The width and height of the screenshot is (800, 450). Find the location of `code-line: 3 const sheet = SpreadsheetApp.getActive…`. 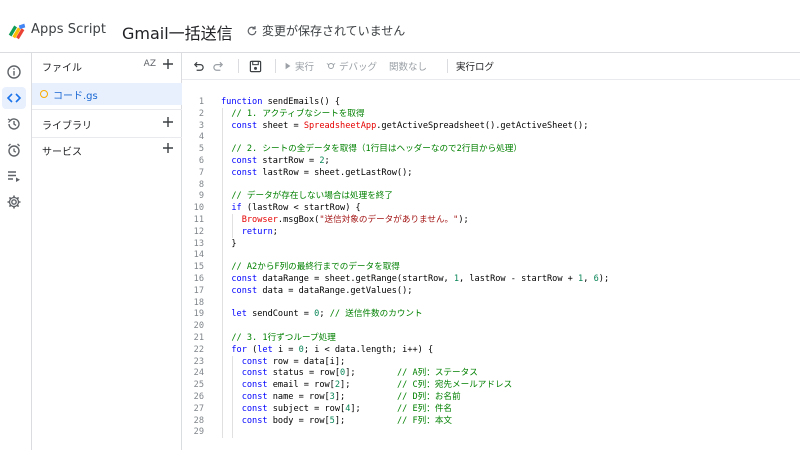

code-line: 3 const sheet = SpreadsheetApp.getActive… is located at coordinates (491, 126).